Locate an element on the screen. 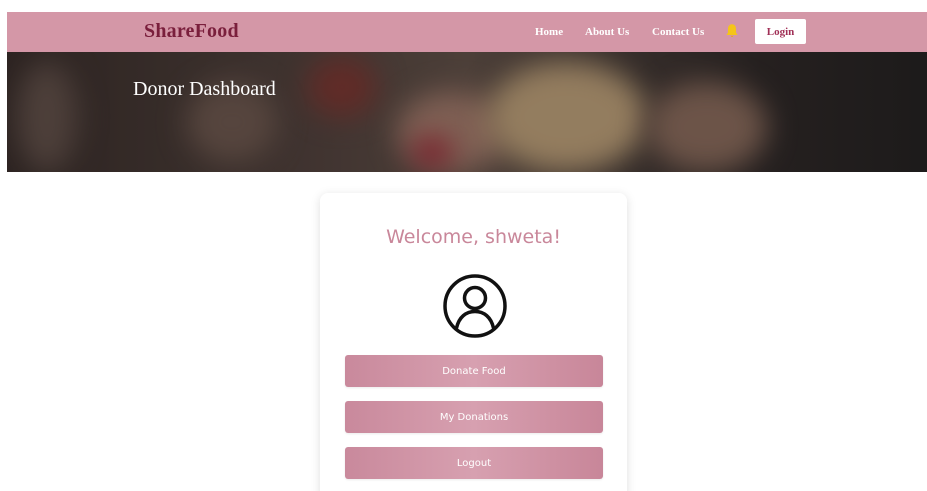 Image resolution: width=927 pixels, height=491 pixels. nav-link-about-us: About Us is located at coordinates (607, 32).